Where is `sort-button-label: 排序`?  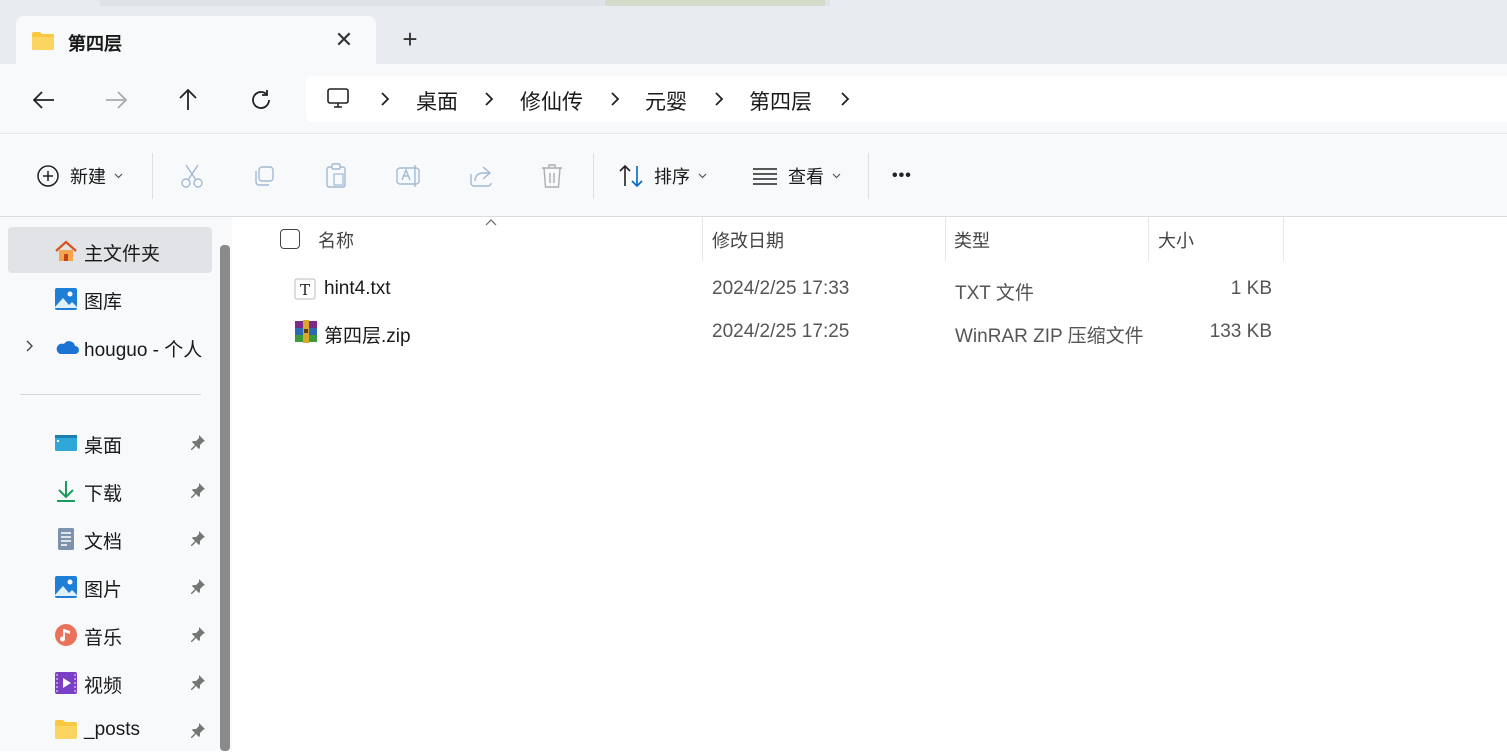 sort-button-label: 排序 is located at coordinates (672, 177).